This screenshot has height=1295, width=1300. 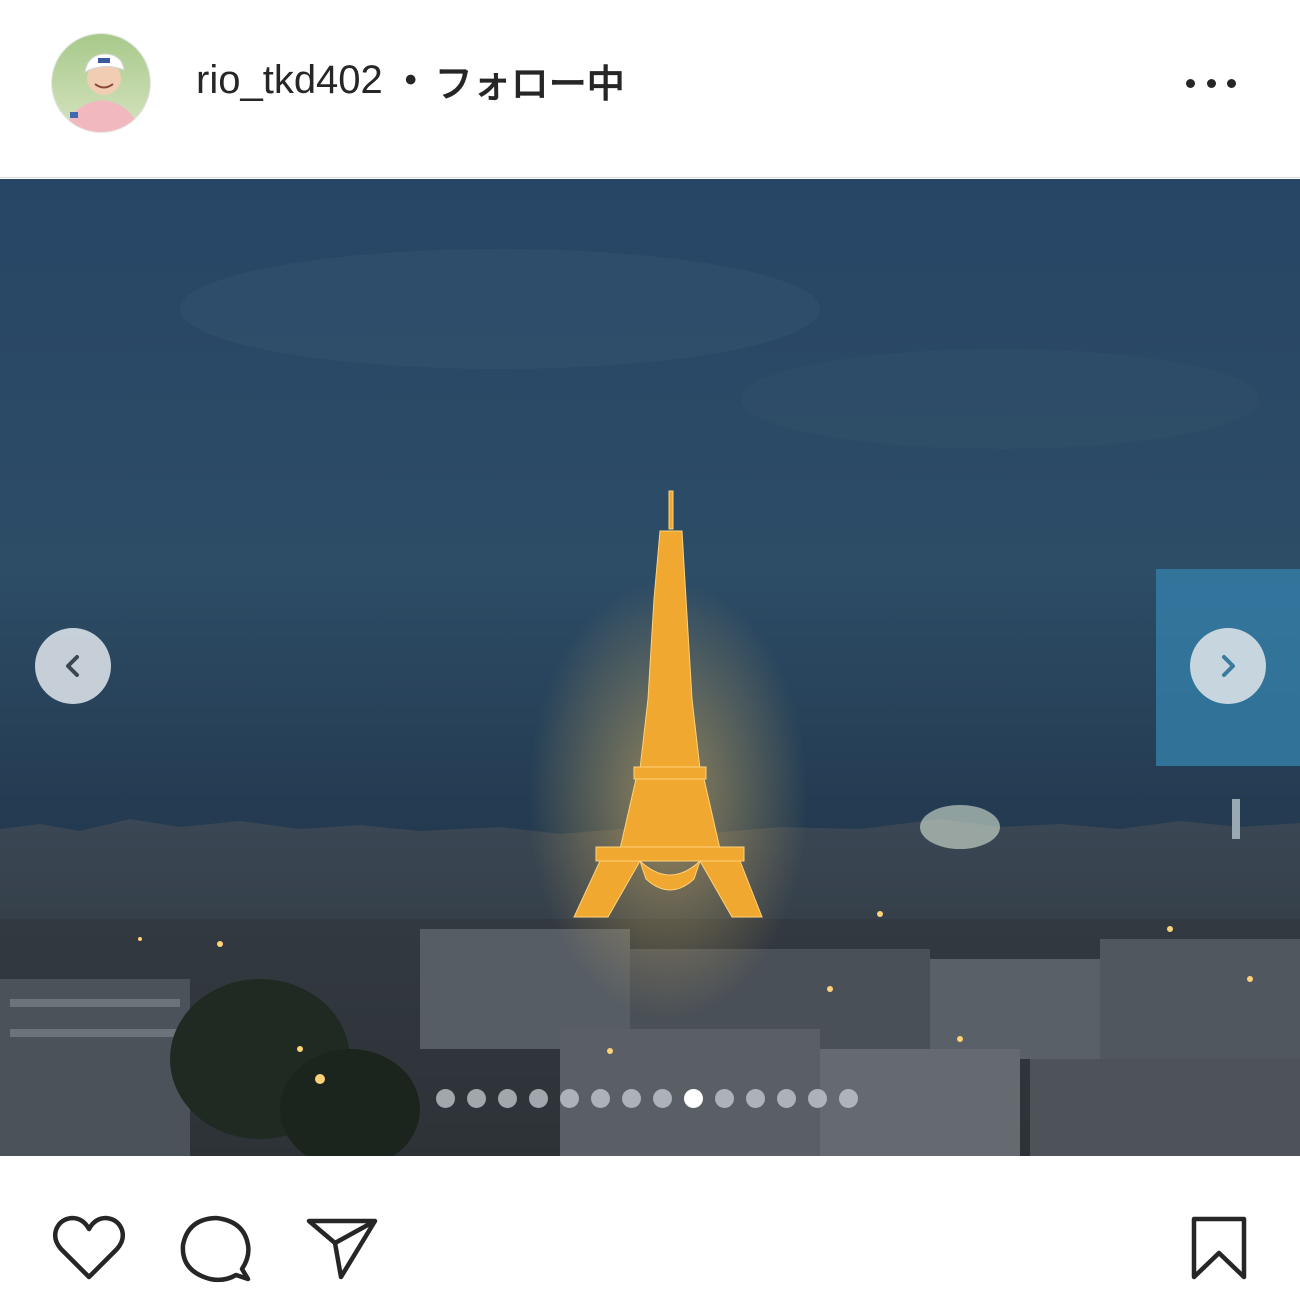 I want to click on avatar, so click(x=101, y=83).